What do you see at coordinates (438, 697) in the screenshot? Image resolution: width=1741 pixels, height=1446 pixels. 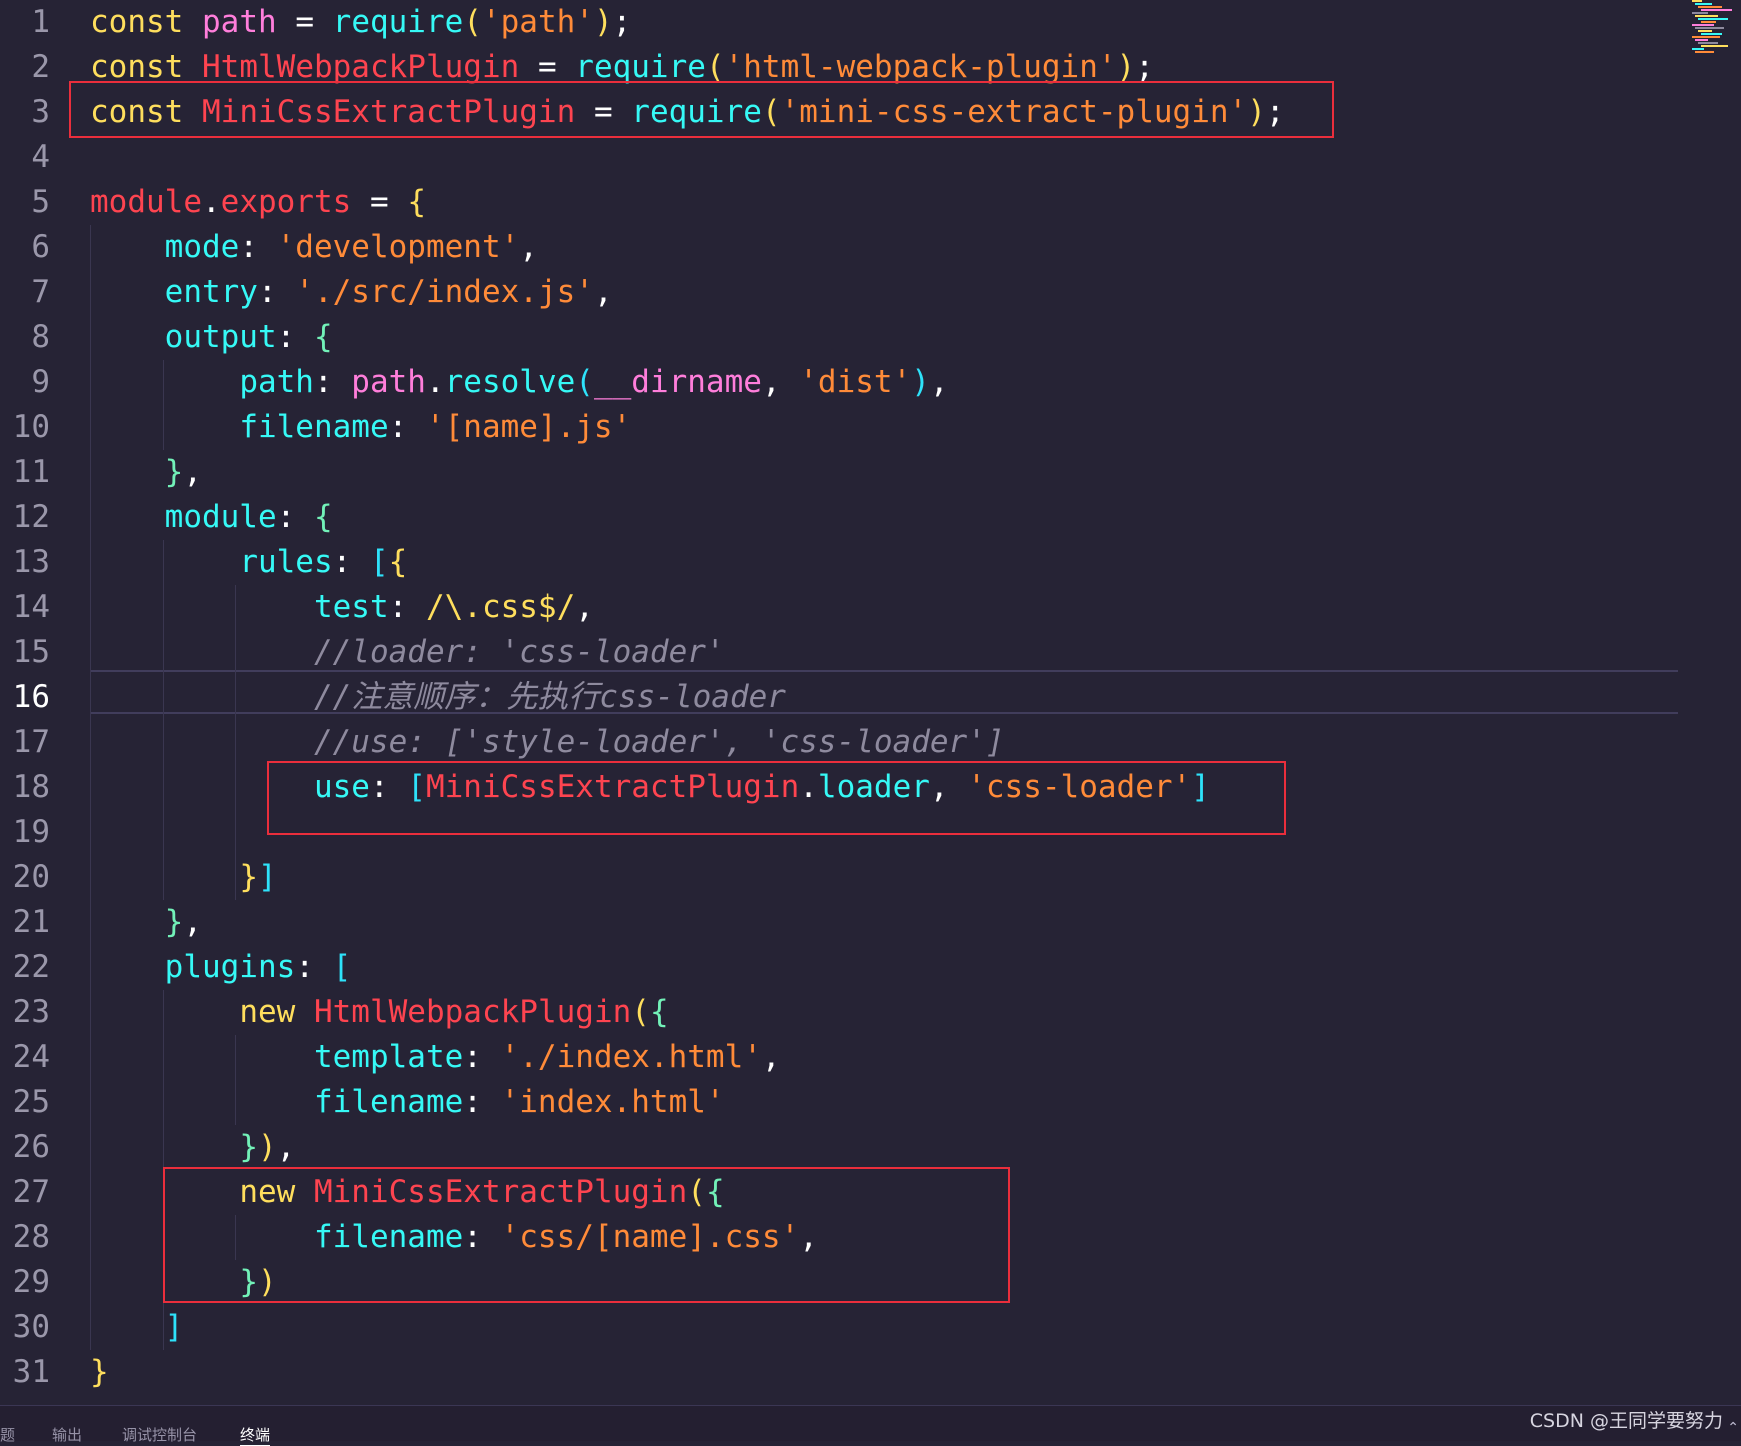 I see `line-code: //注意顺序：先执行css-loader` at bounding box center [438, 697].